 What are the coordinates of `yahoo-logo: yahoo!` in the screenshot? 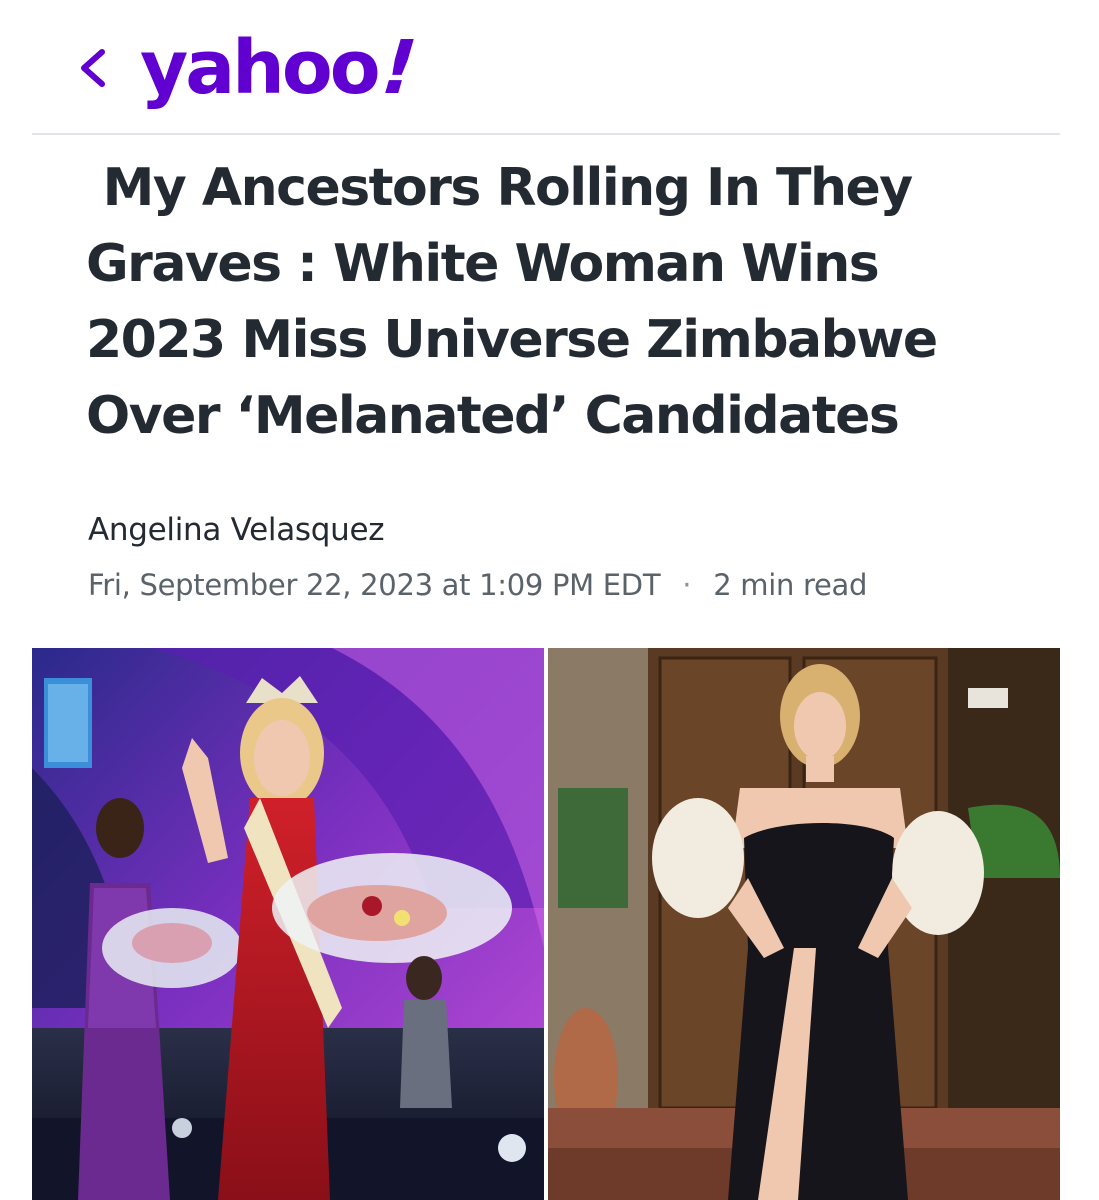 It's located at (282, 68).